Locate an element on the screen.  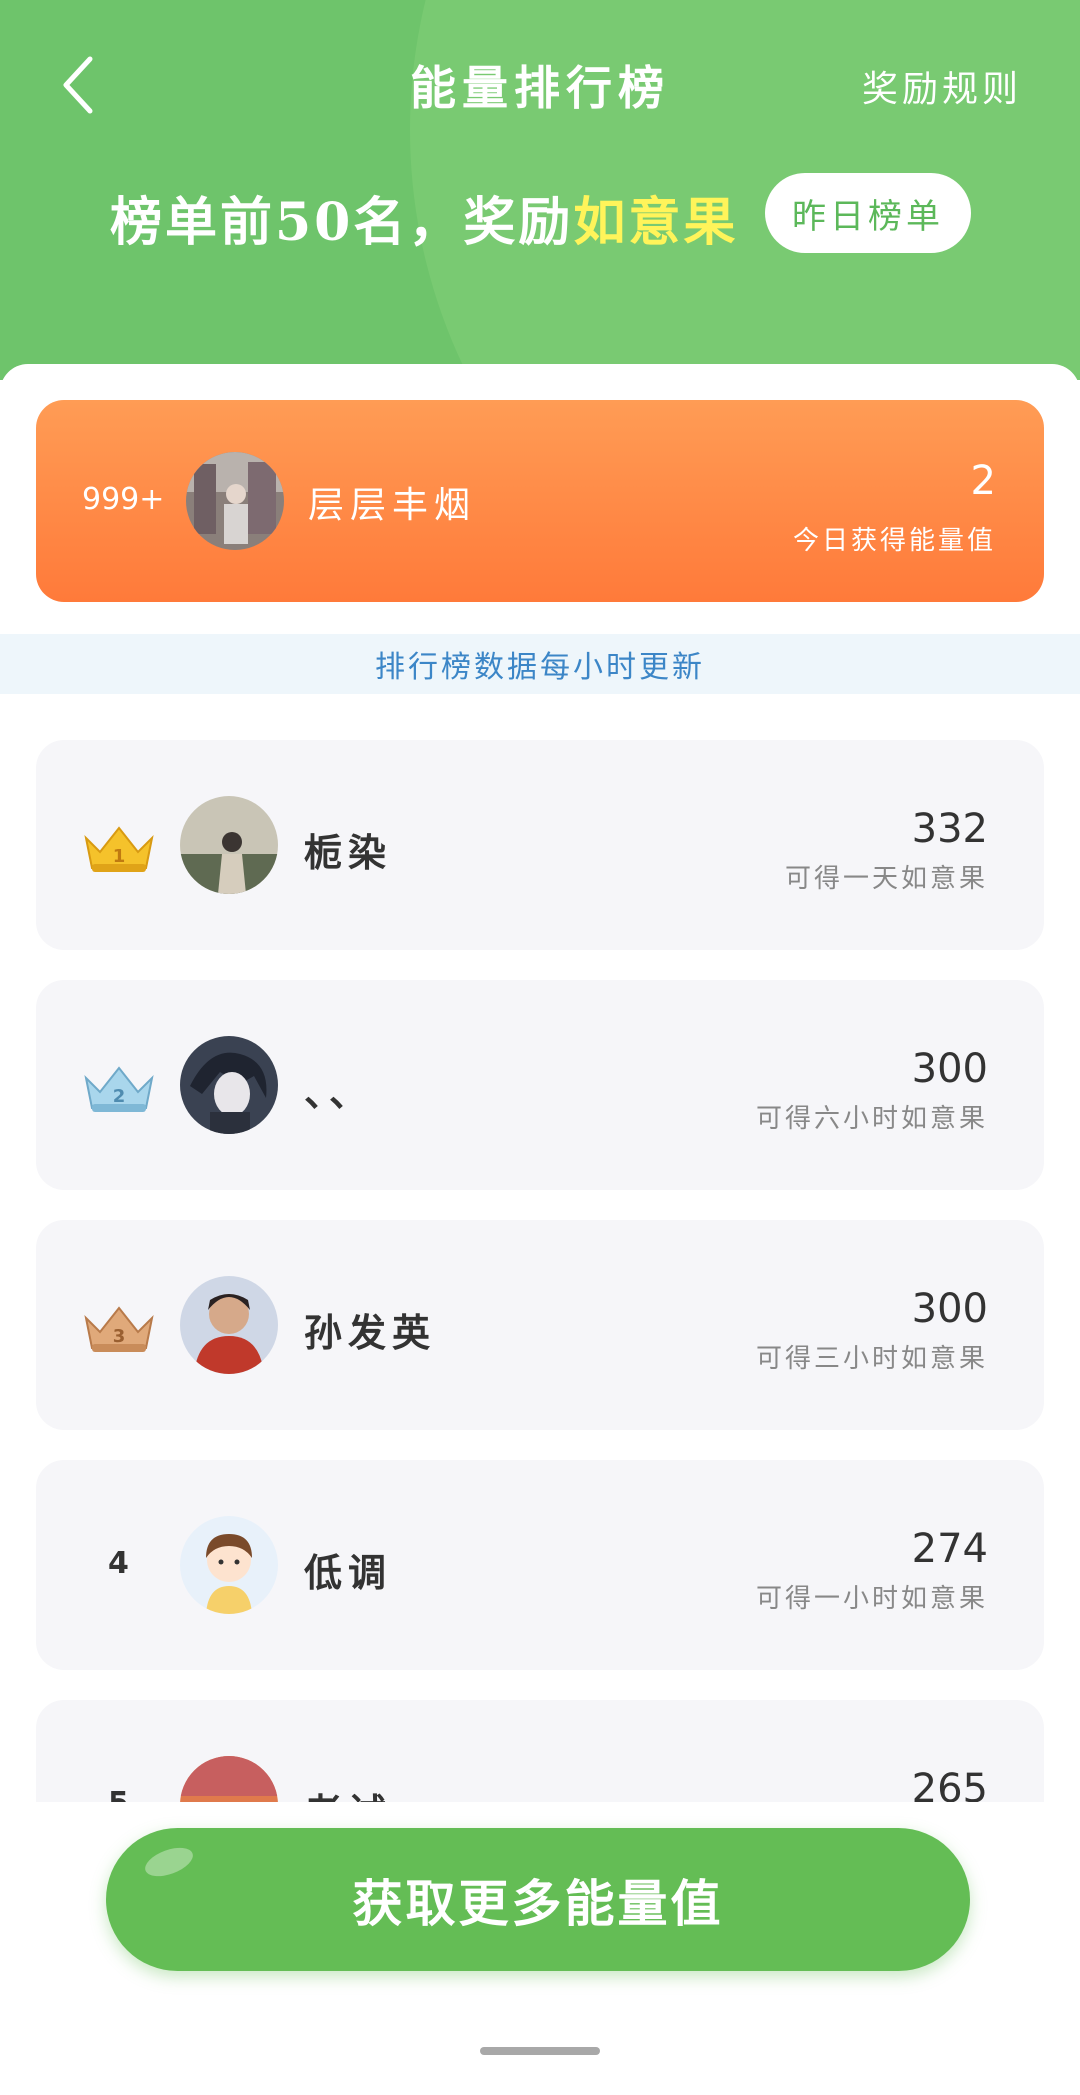
player-name: 低调 is located at coordinates (348, 1572).